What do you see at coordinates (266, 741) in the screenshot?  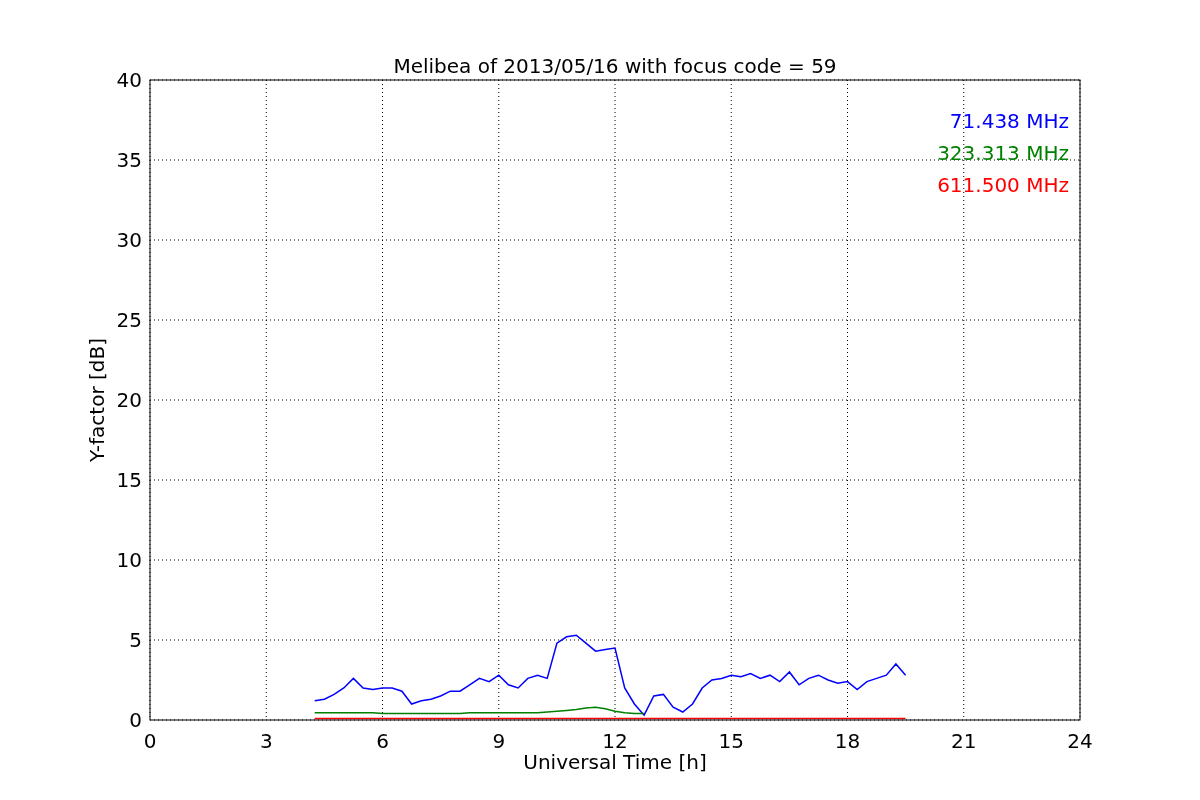 I see `x-tick-label: 3` at bounding box center [266, 741].